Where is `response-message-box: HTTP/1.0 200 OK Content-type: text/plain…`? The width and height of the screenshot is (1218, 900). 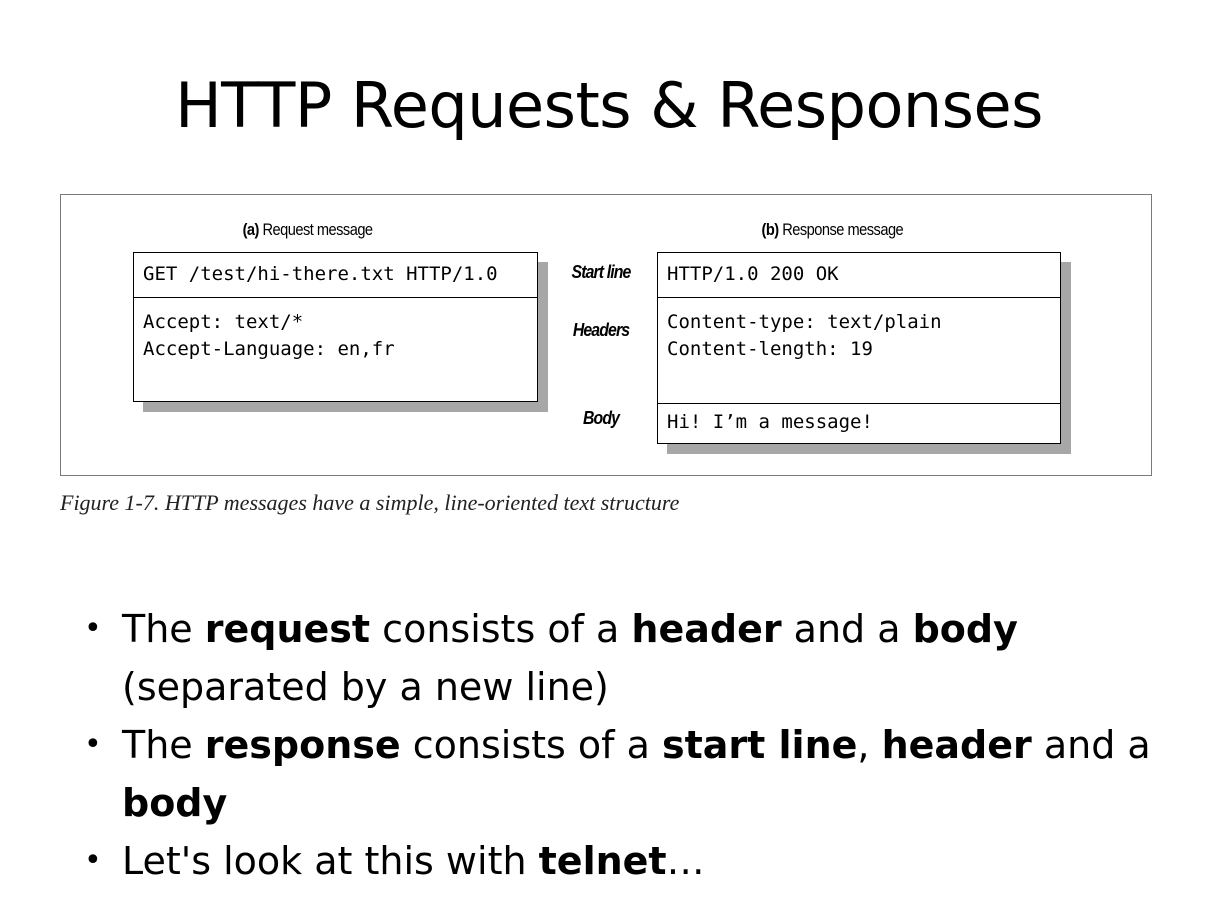 response-message-box: HTTP/1.0 200 OK Content-type: text/plain… is located at coordinates (859, 348).